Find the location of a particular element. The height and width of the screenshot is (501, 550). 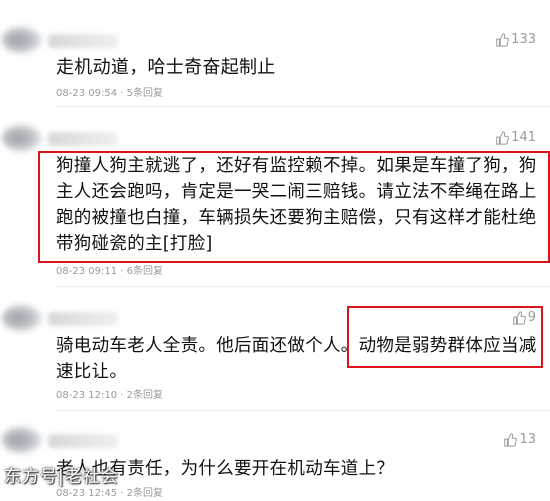

comment-text: 骑电动车老人全责。他后面还做个人。动物是弱势群体应当减 速比让。 is located at coordinates (296, 359).